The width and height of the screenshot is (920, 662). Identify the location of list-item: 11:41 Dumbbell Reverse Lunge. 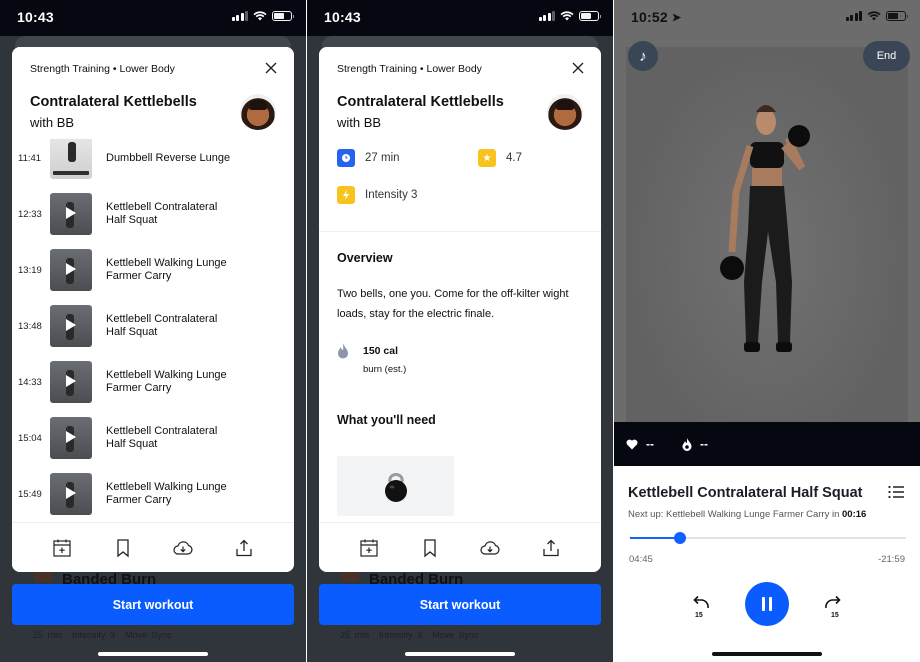
(153, 162).